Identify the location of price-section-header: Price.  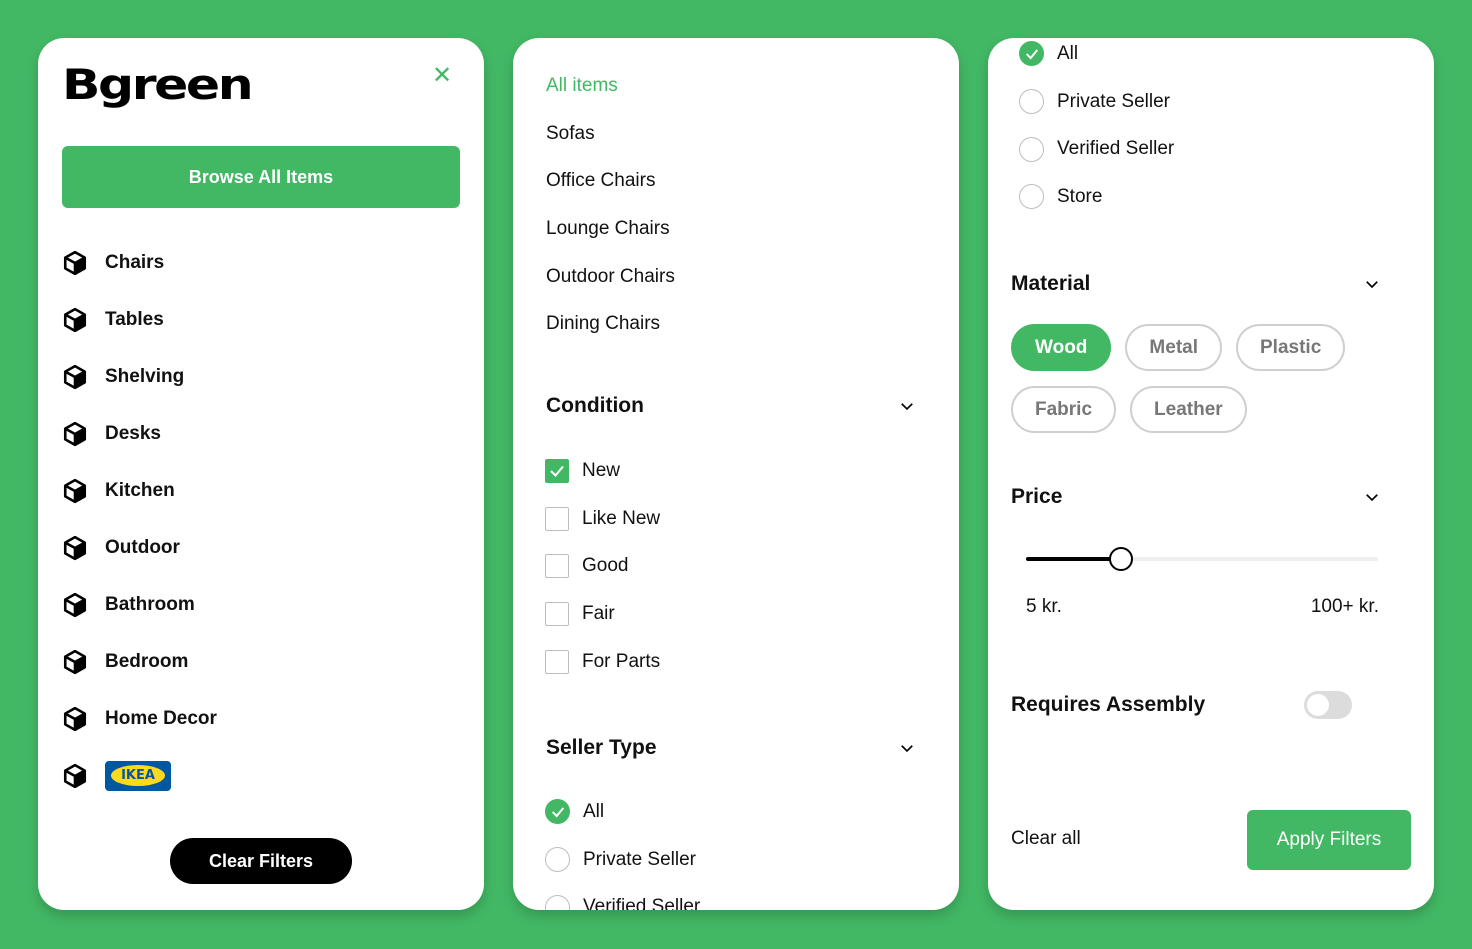
(1196, 497).